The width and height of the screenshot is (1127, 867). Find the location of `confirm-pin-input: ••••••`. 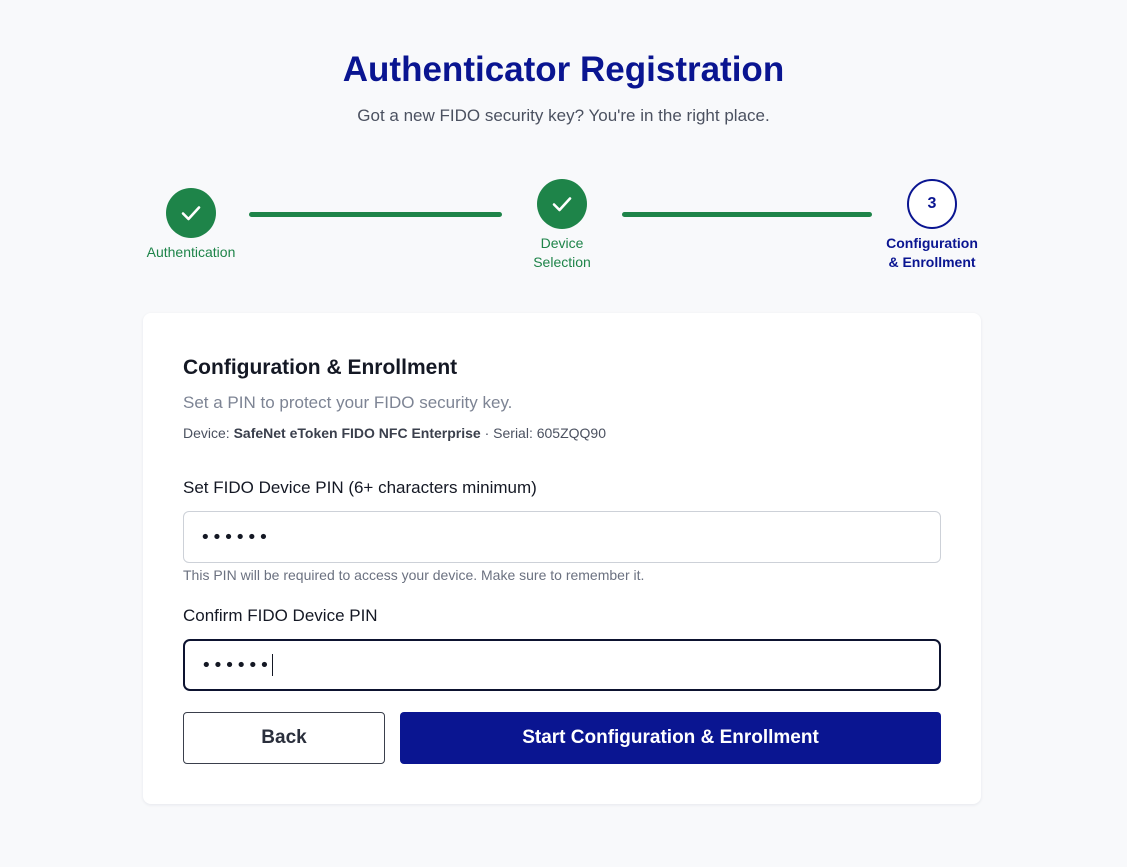

confirm-pin-input: •••••• is located at coordinates (562, 665).